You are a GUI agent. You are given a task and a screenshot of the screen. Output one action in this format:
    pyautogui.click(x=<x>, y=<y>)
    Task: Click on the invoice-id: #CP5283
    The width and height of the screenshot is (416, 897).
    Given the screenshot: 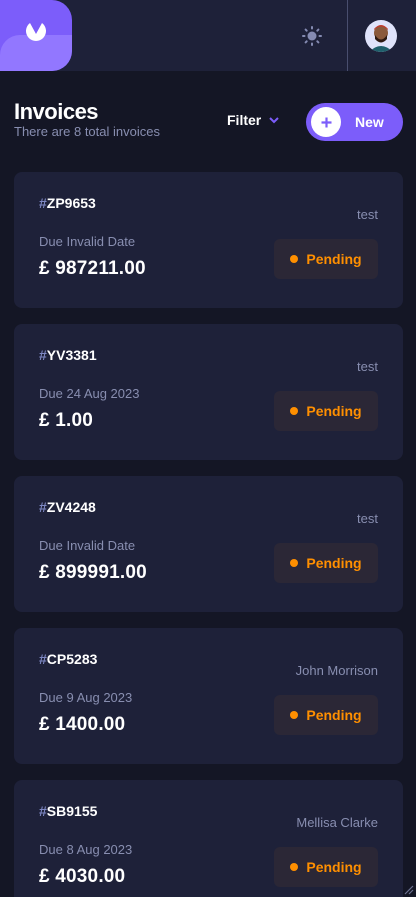 What is the action you would take?
    pyautogui.click(x=68, y=659)
    